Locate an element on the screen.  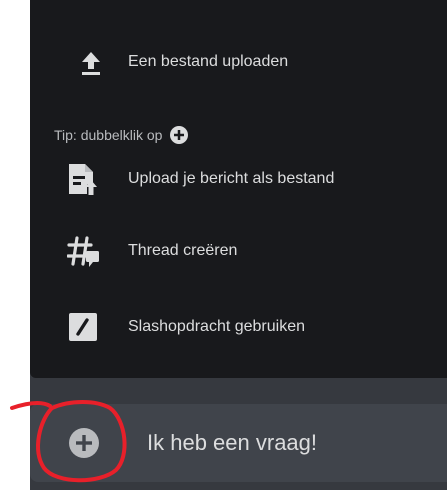
menu-item-label: Slashopdracht gebruiken is located at coordinates (217, 326).